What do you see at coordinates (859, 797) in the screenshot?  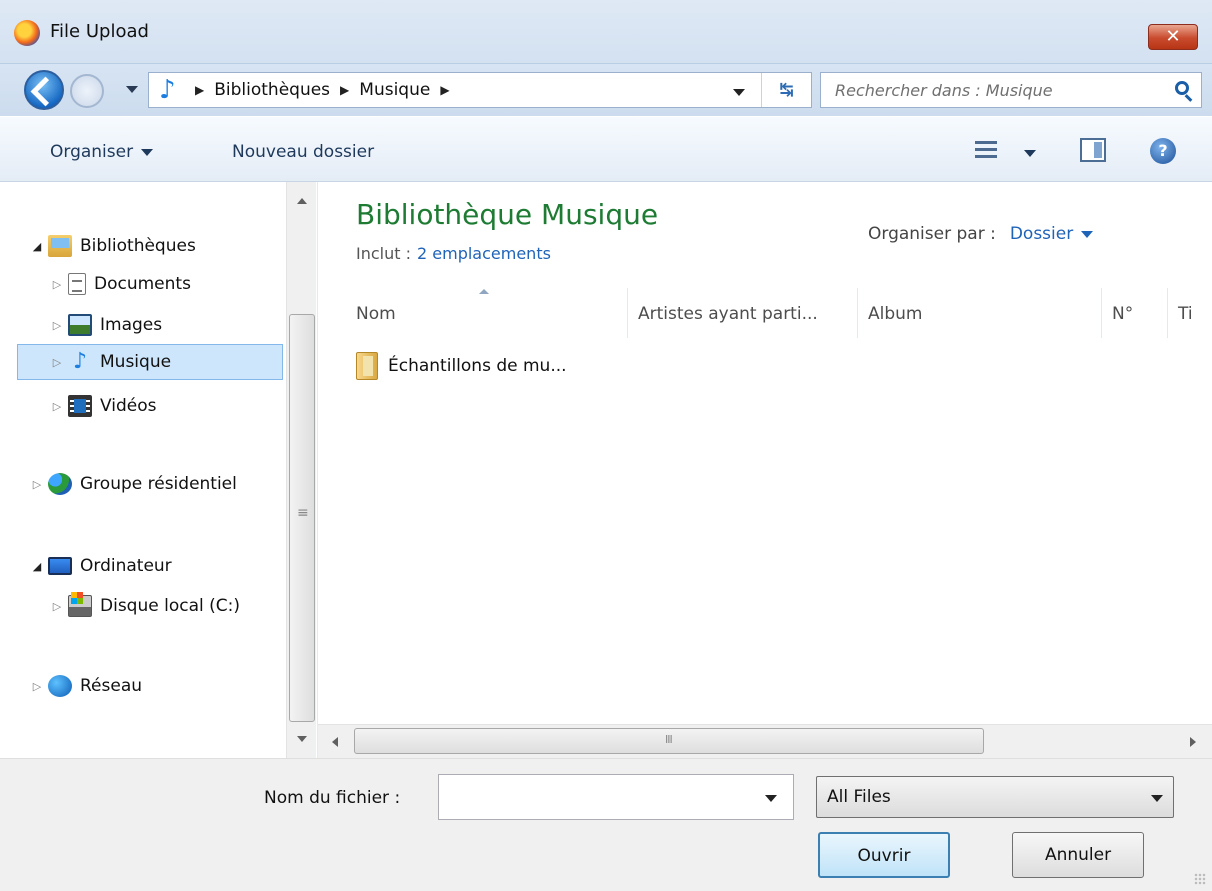 I see `file-type-value: All Files` at bounding box center [859, 797].